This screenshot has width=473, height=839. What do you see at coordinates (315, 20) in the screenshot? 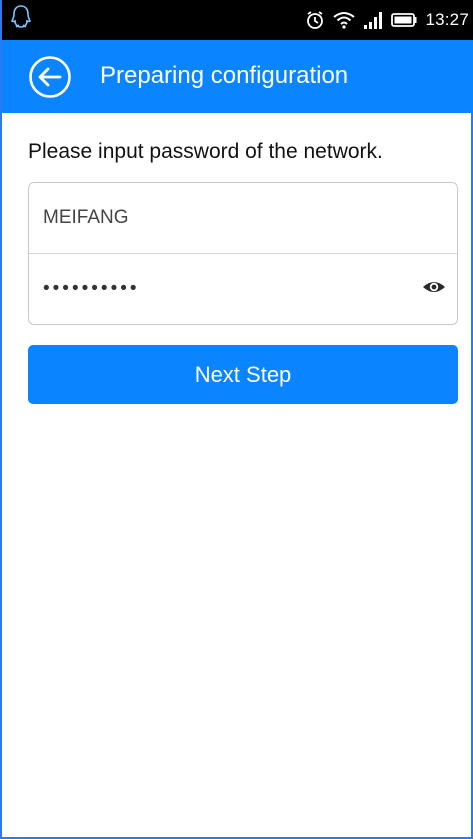
I see `alarm-icon` at bounding box center [315, 20].